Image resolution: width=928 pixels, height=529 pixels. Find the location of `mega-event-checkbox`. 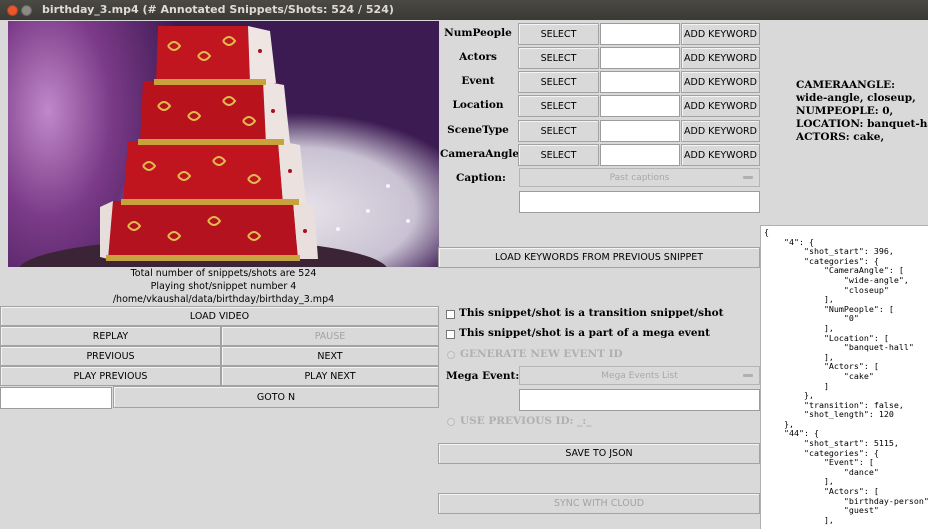

mega-event-checkbox is located at coordinates (450, 334).